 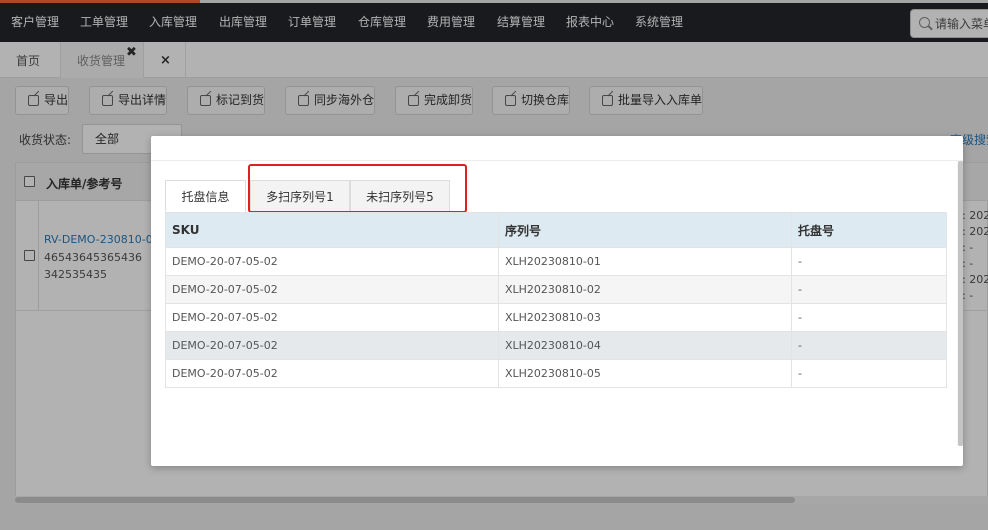 I want to click on dialog-header, so click(x=557, y=148).